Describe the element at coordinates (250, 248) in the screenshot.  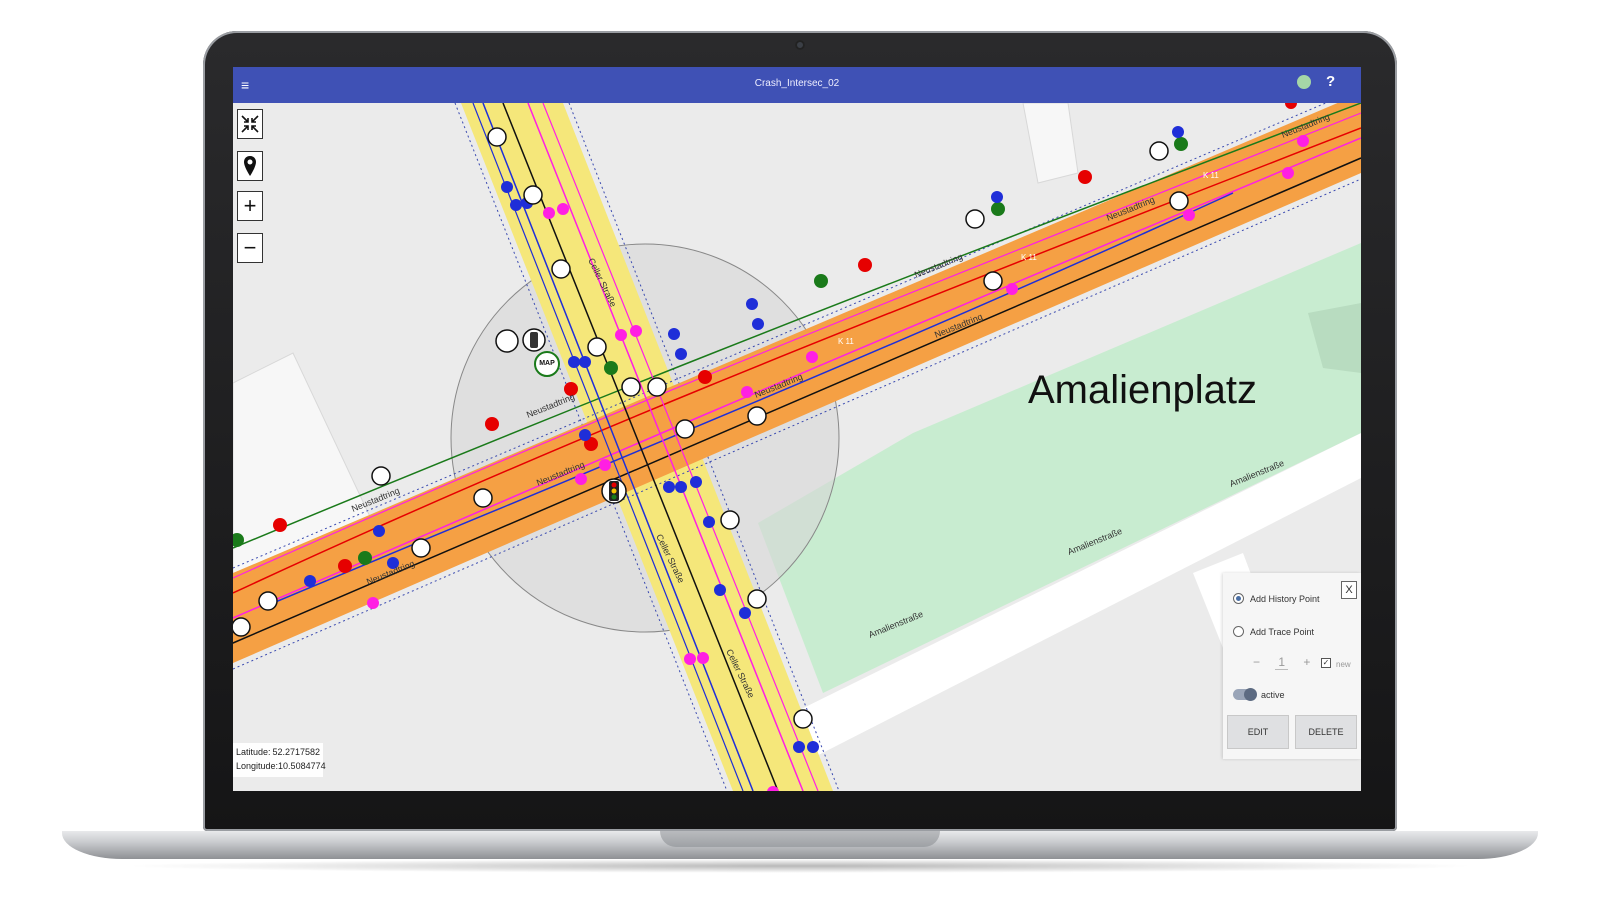
I see `zoom-out-button: −` at that location.